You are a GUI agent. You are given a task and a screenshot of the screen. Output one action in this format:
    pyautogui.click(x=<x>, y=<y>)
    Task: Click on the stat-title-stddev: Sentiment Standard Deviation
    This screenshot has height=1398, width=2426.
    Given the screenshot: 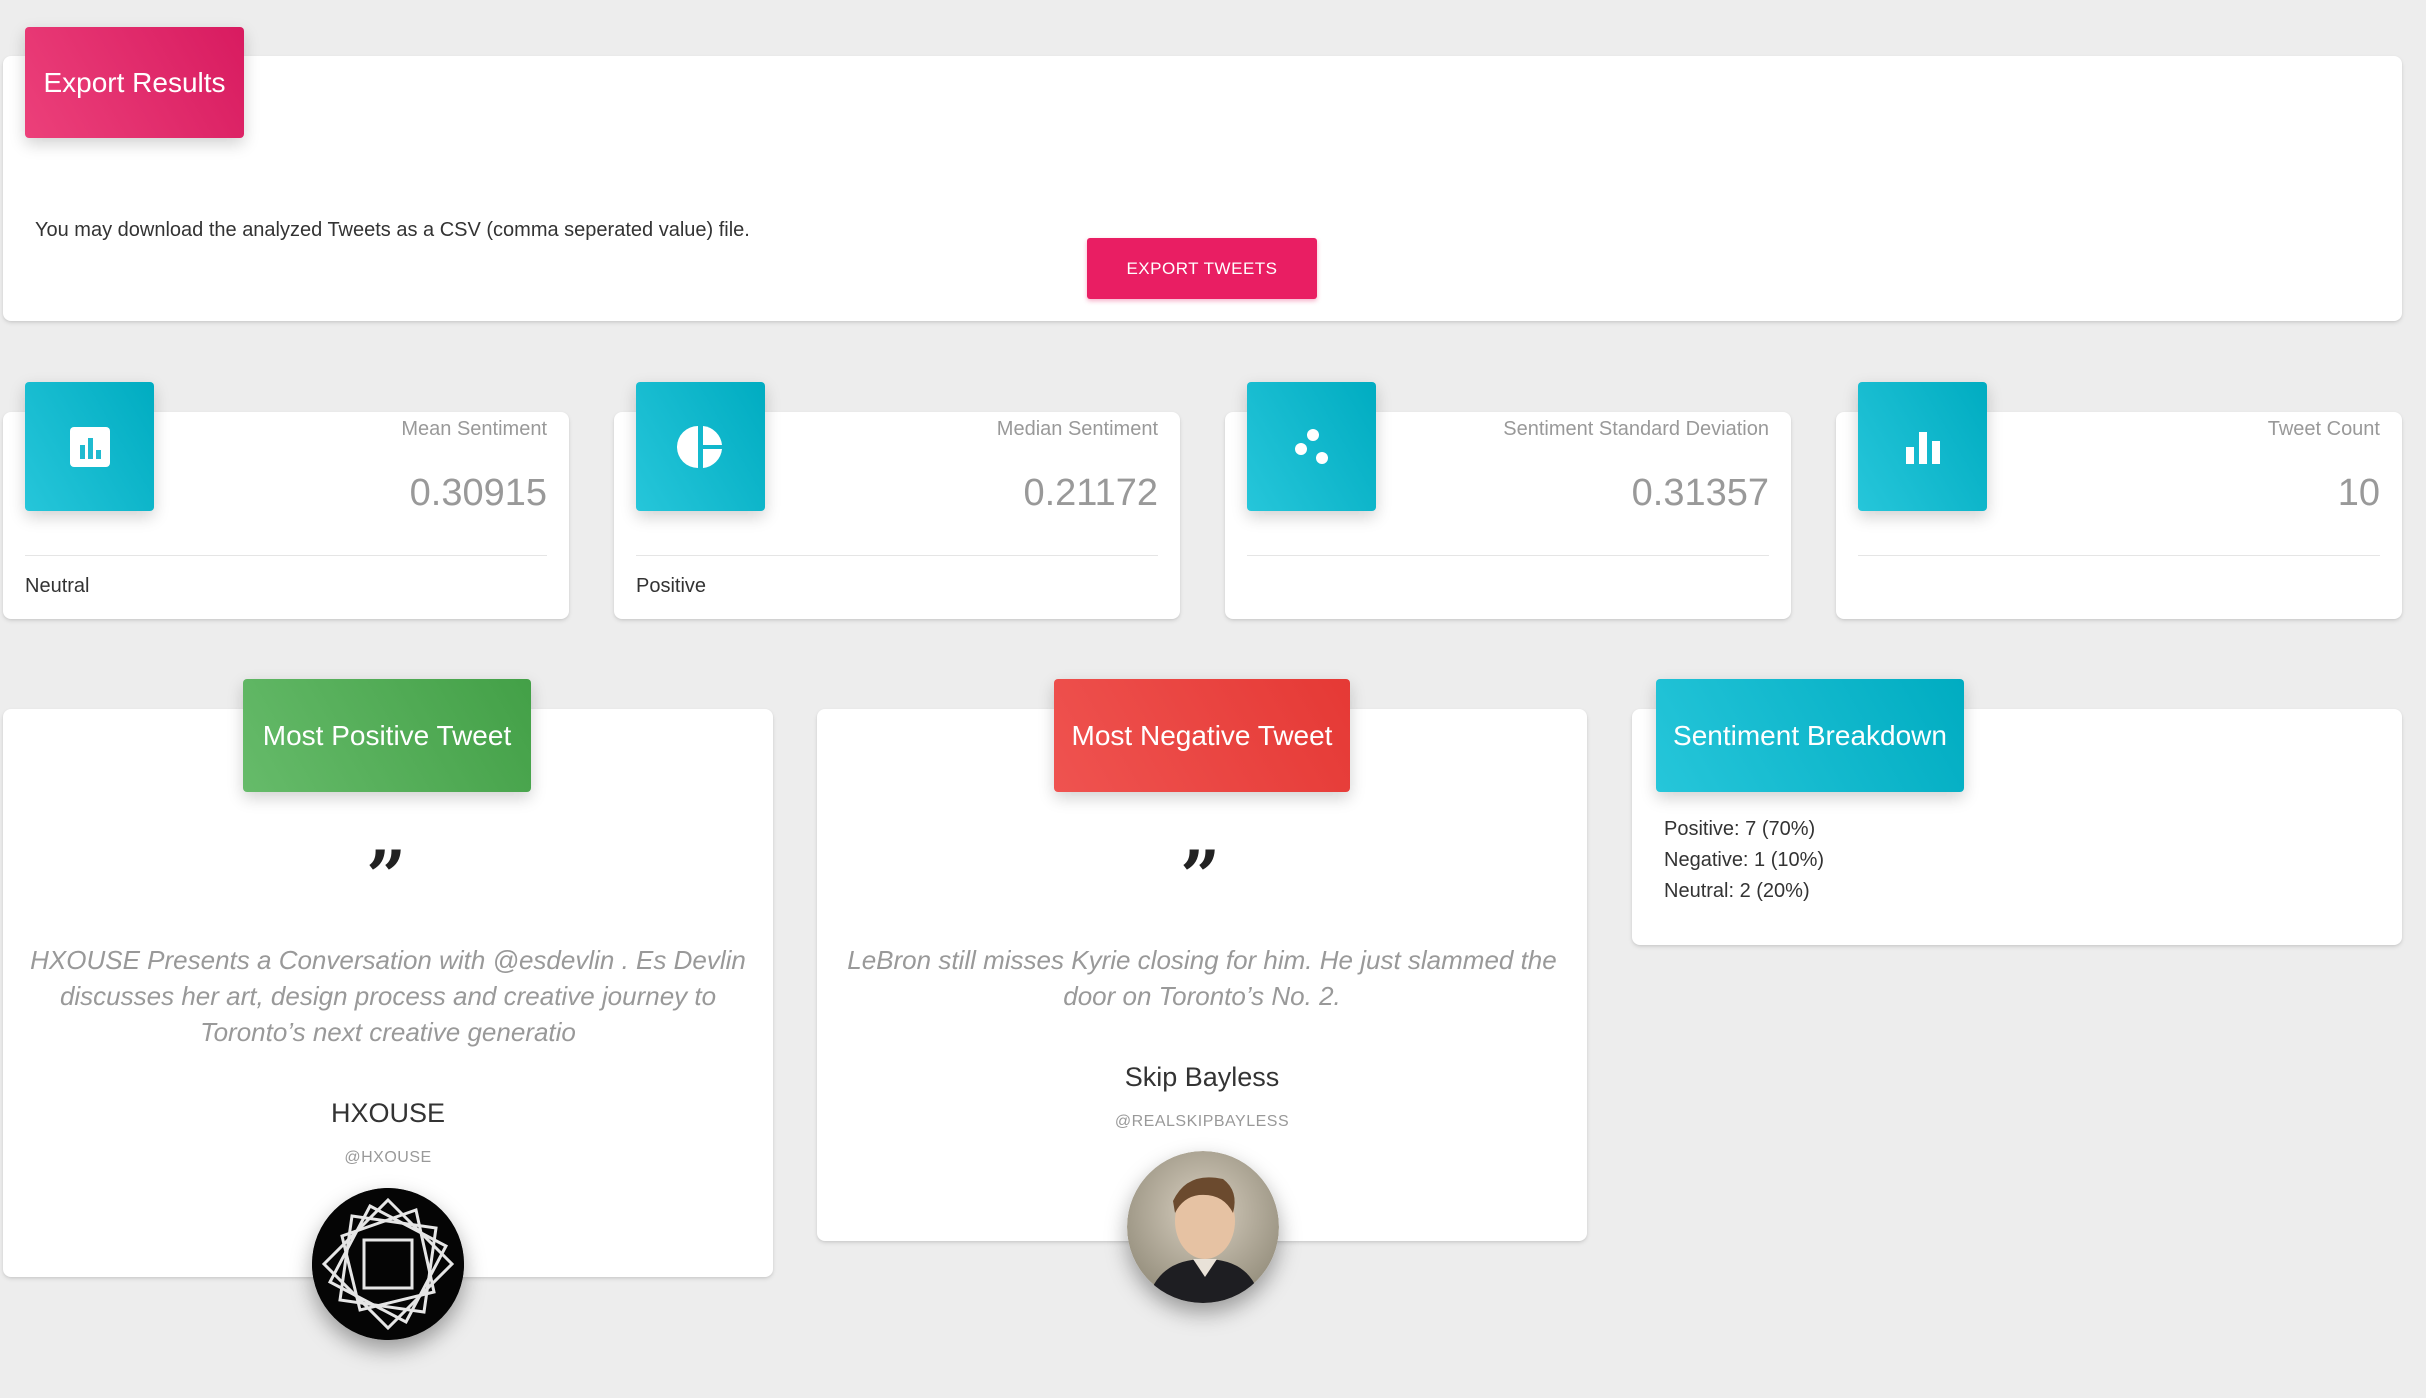 What is the action you would take?
    pyautogui.click(x=1636, y=429)
    